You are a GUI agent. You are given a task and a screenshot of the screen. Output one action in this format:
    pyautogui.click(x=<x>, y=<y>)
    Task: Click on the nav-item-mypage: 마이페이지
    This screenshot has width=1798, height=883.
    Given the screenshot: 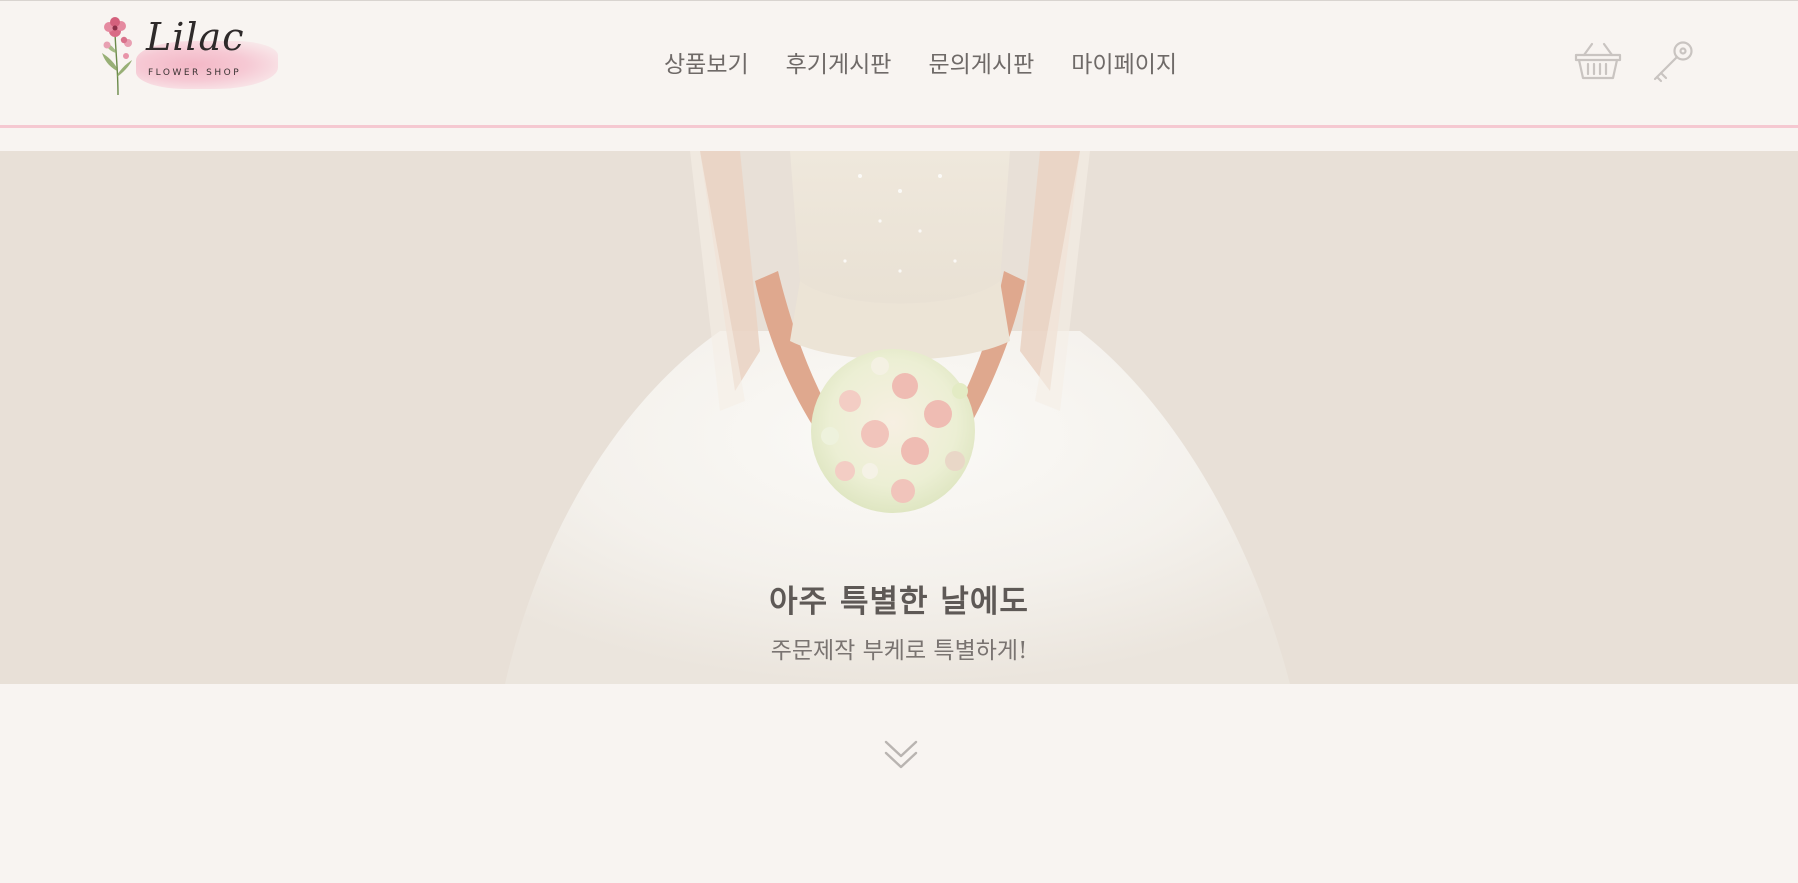 What is the action you would take?
    pyautogui.click(x=1124, y=65)
    